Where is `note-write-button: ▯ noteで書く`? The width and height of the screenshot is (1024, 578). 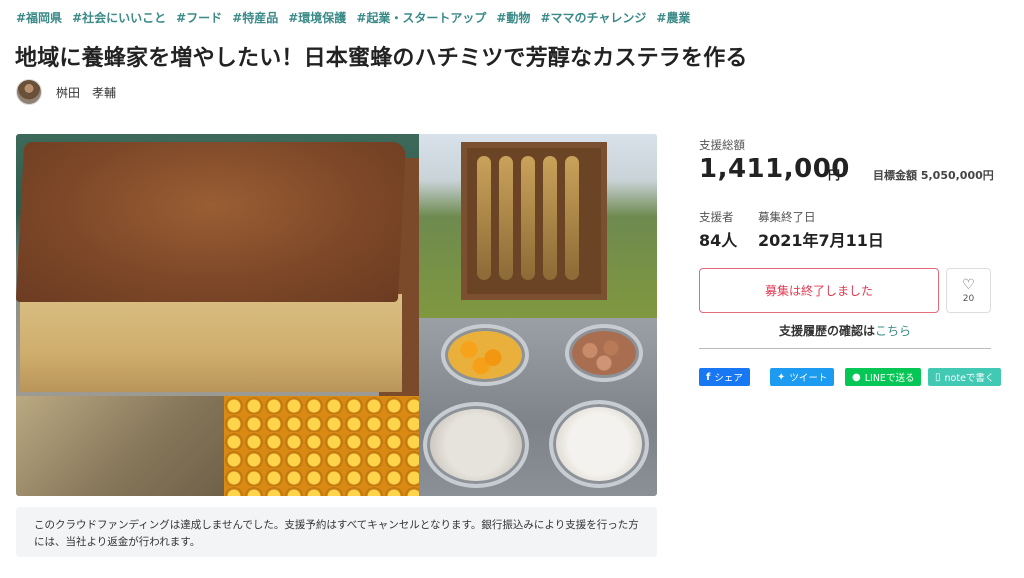
note-write-button: ▯ noteで書く is located at coordinates (965, 377).